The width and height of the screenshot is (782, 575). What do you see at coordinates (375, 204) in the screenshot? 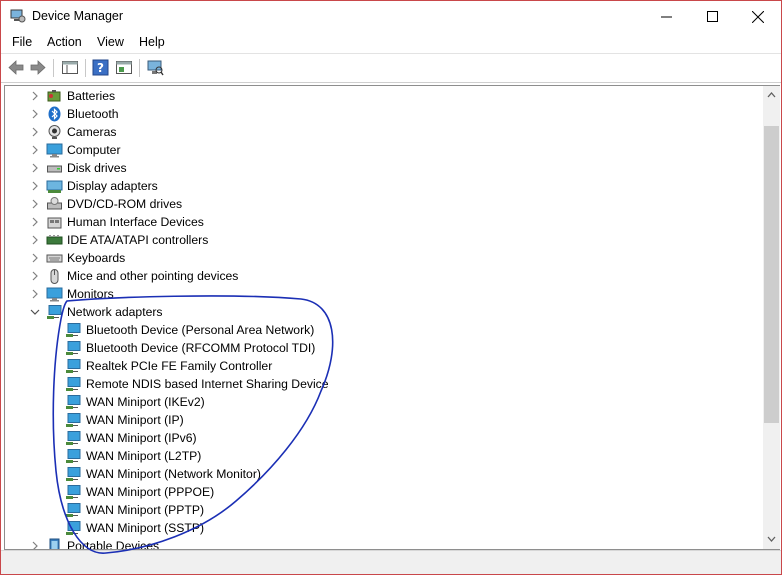
I see `device-category-item: DVD/CD-ROM drives` at bounding box center [375, 204].